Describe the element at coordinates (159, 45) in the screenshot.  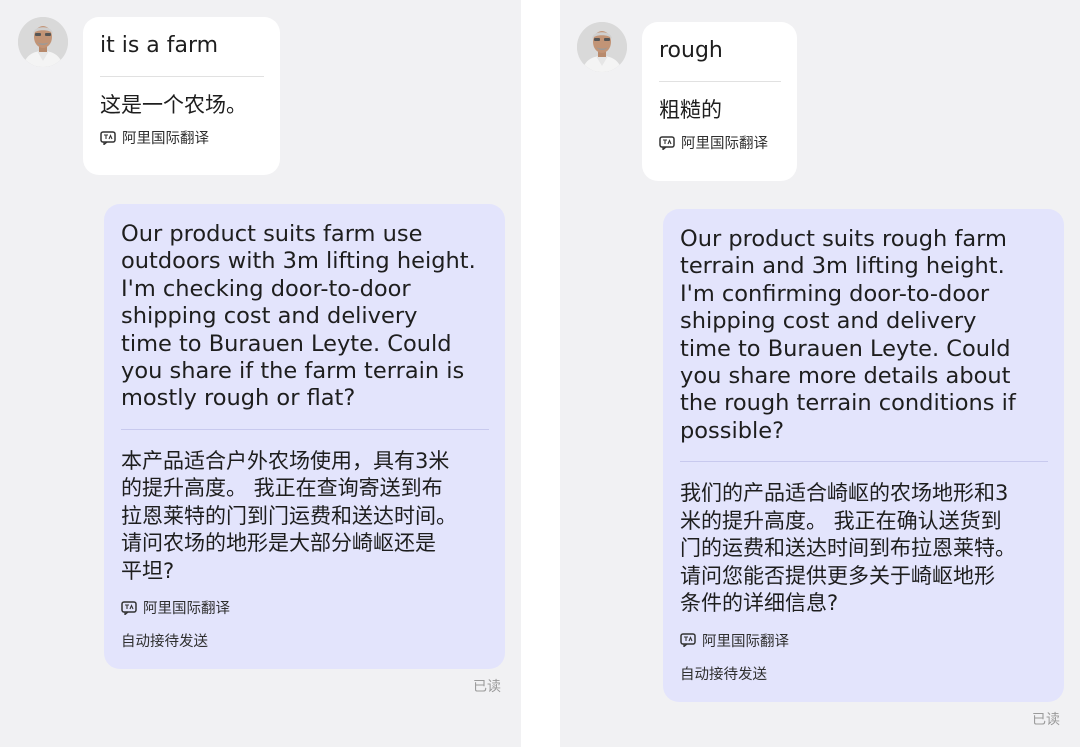
I see `incoming-original-text: it is a farm` at that location.